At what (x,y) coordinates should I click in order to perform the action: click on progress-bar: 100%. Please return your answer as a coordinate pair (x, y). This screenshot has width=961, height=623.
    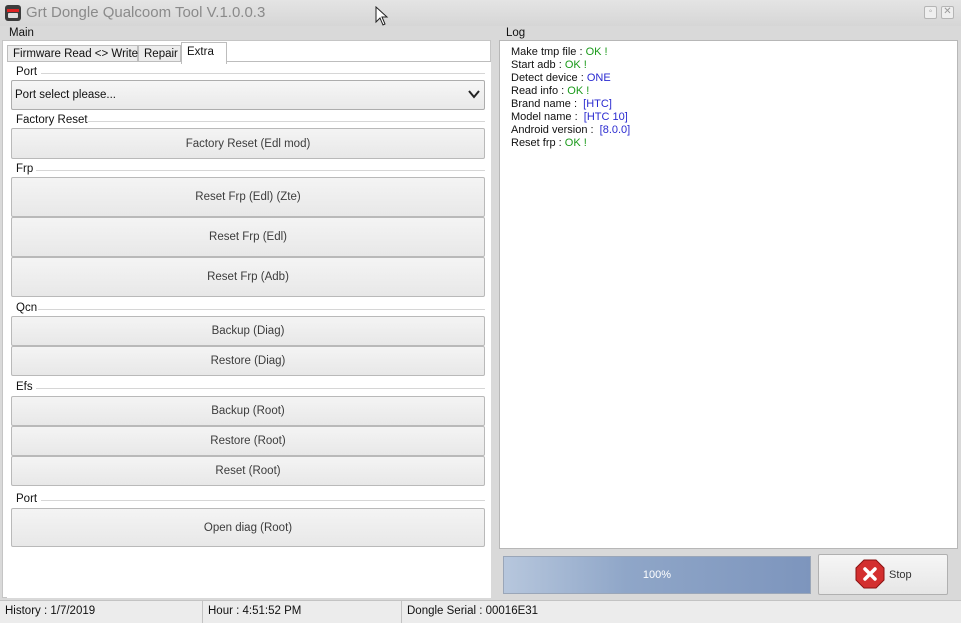
    Looking at the image, I should click on (657, 575).